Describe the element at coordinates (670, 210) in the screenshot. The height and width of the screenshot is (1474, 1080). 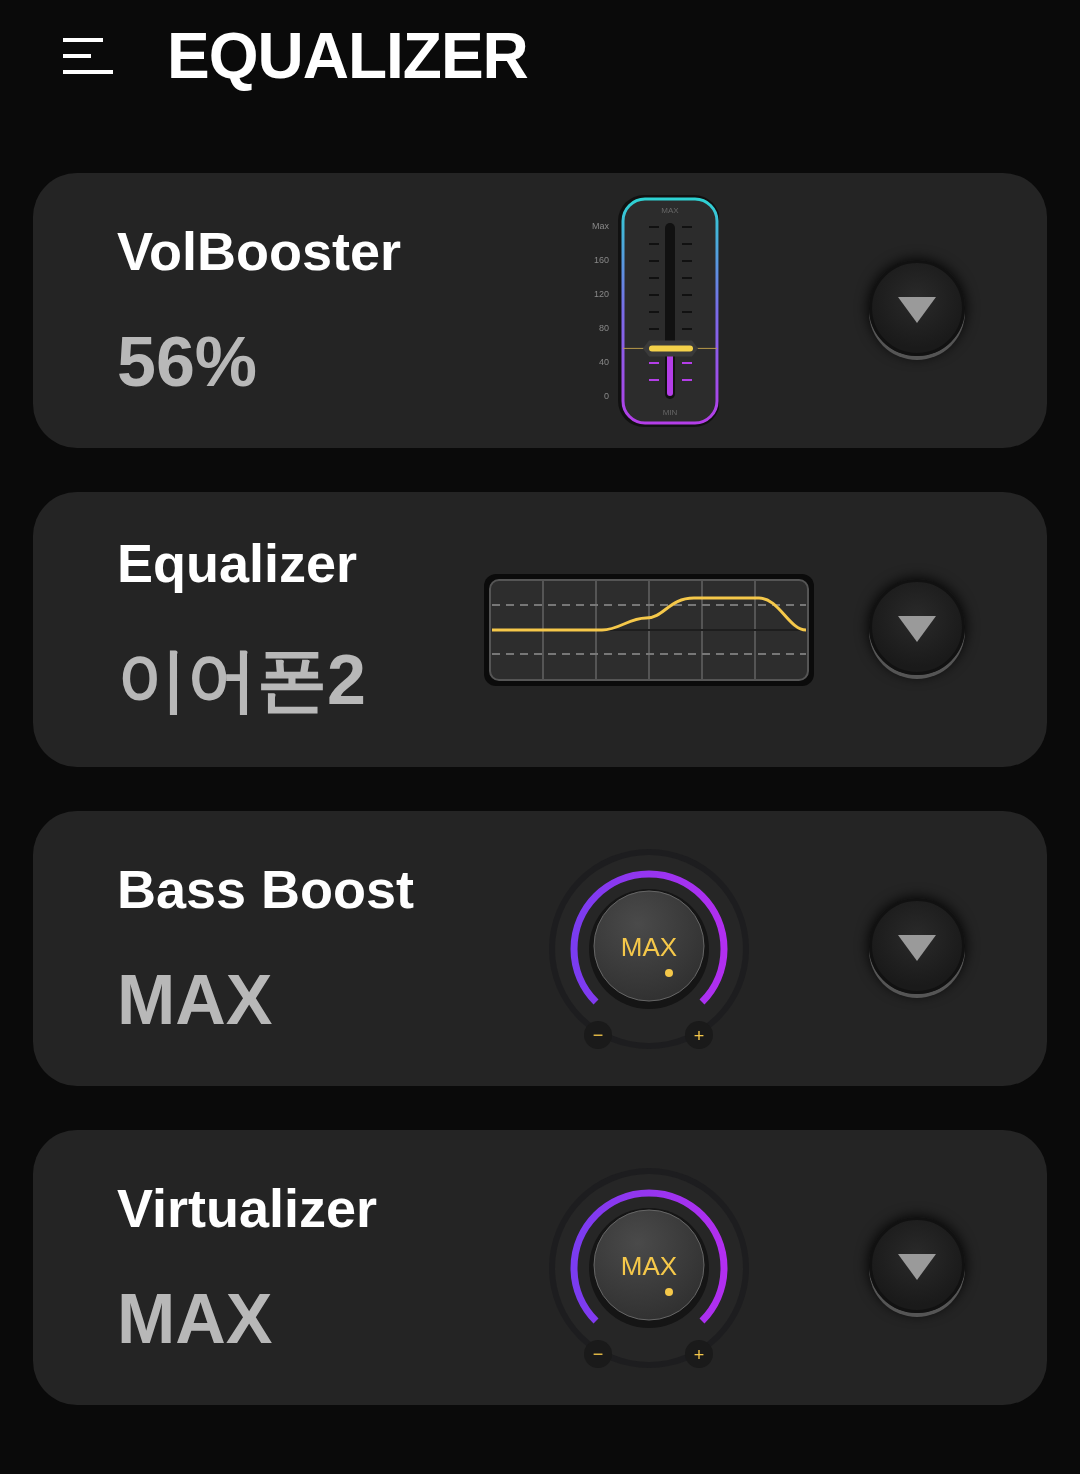
I see `max-label: MAX` at that location.